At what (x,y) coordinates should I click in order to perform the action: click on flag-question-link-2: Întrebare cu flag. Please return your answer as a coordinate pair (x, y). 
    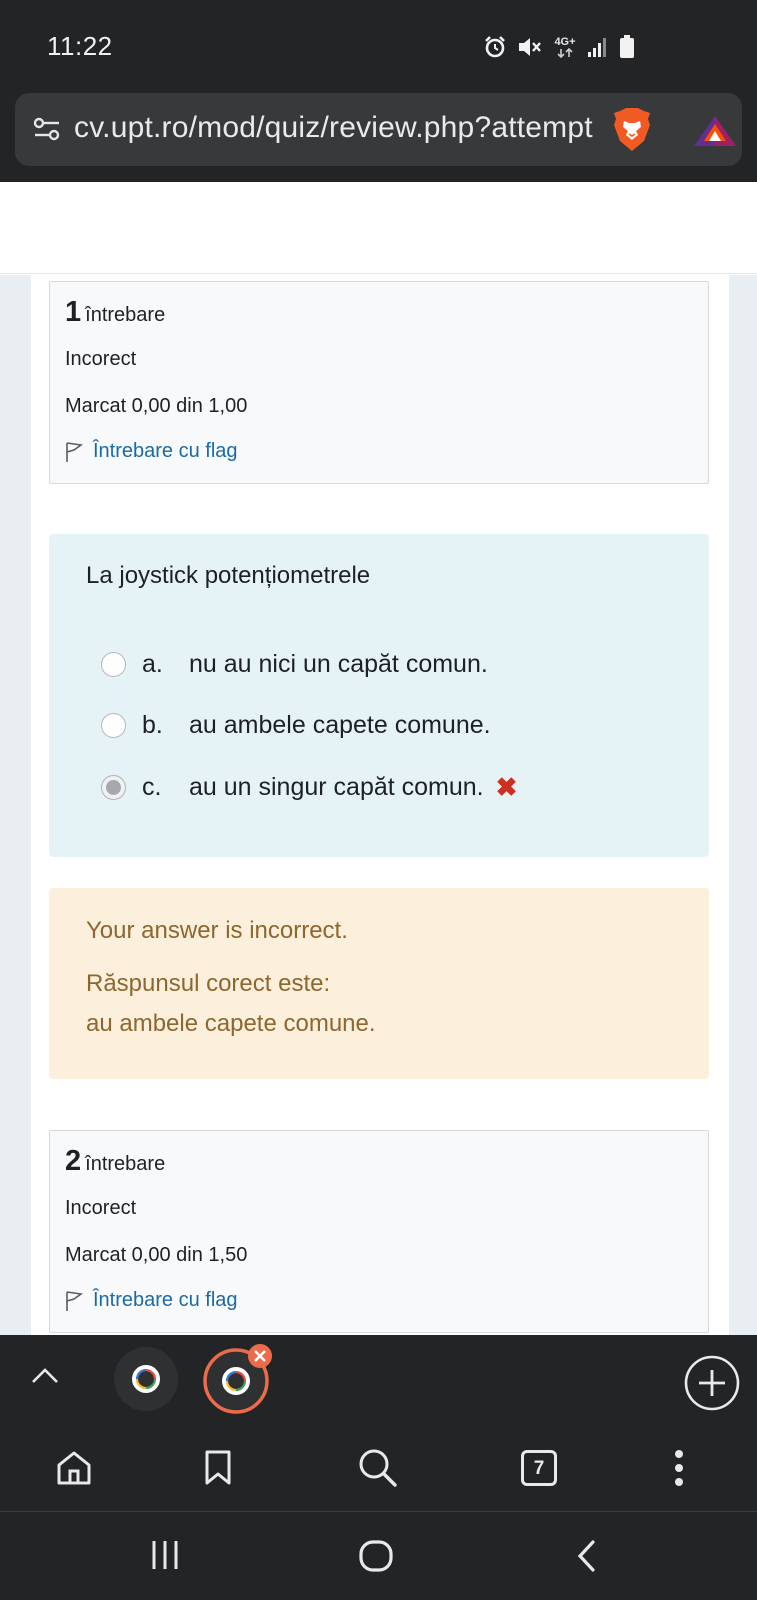
    Looking at the image, I should click on (151, 1300).